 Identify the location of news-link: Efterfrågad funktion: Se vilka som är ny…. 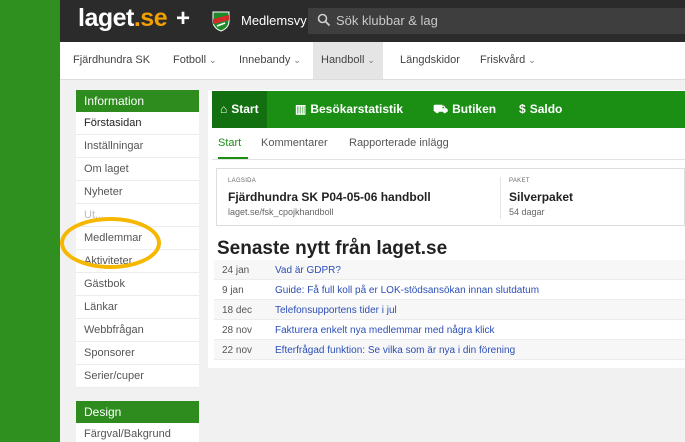
(395, 350).